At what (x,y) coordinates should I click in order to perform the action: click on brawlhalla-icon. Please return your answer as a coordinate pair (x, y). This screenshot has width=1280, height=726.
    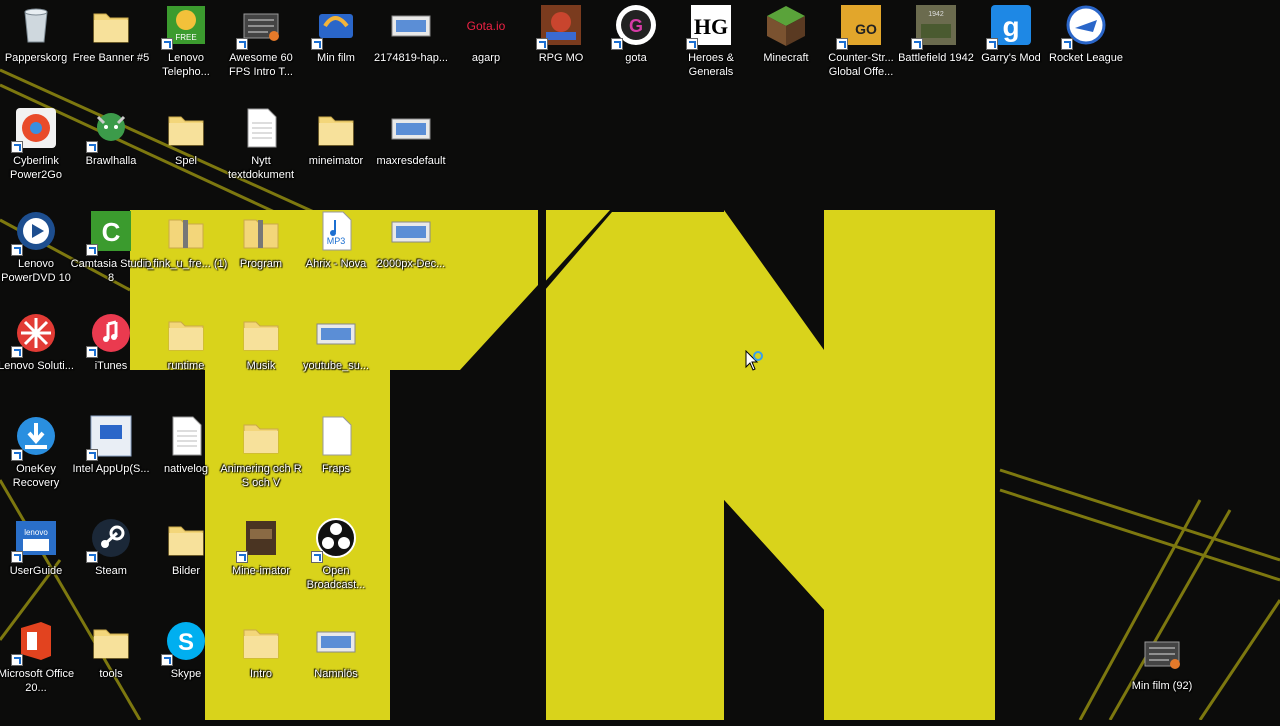
    Looking at the image, I should click on (110, 129).